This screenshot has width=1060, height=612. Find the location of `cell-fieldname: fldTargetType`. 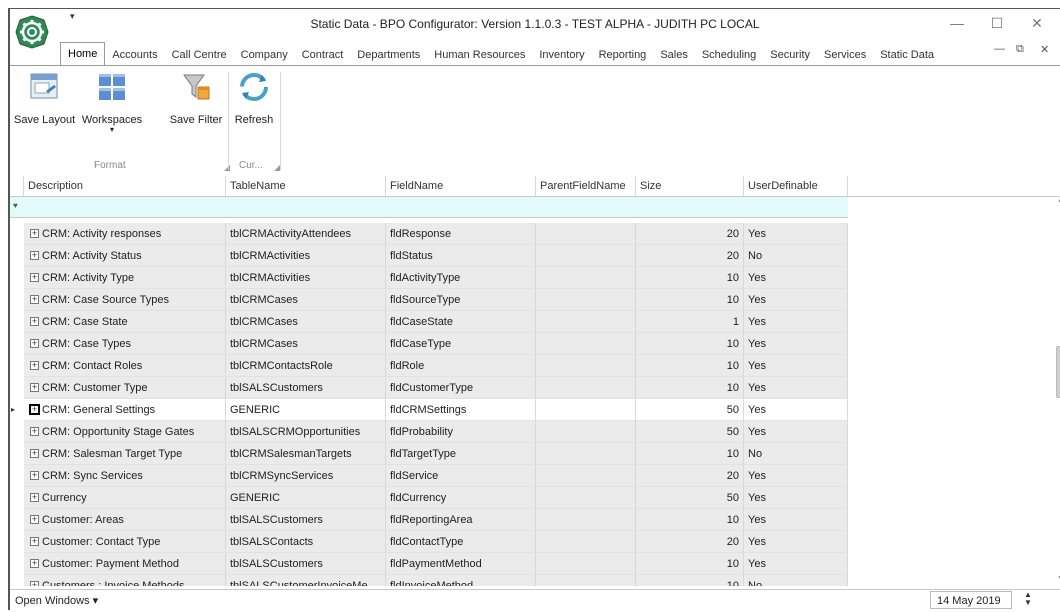

cell-fieldname: fldTargetType is located at coordinates (461, 454).